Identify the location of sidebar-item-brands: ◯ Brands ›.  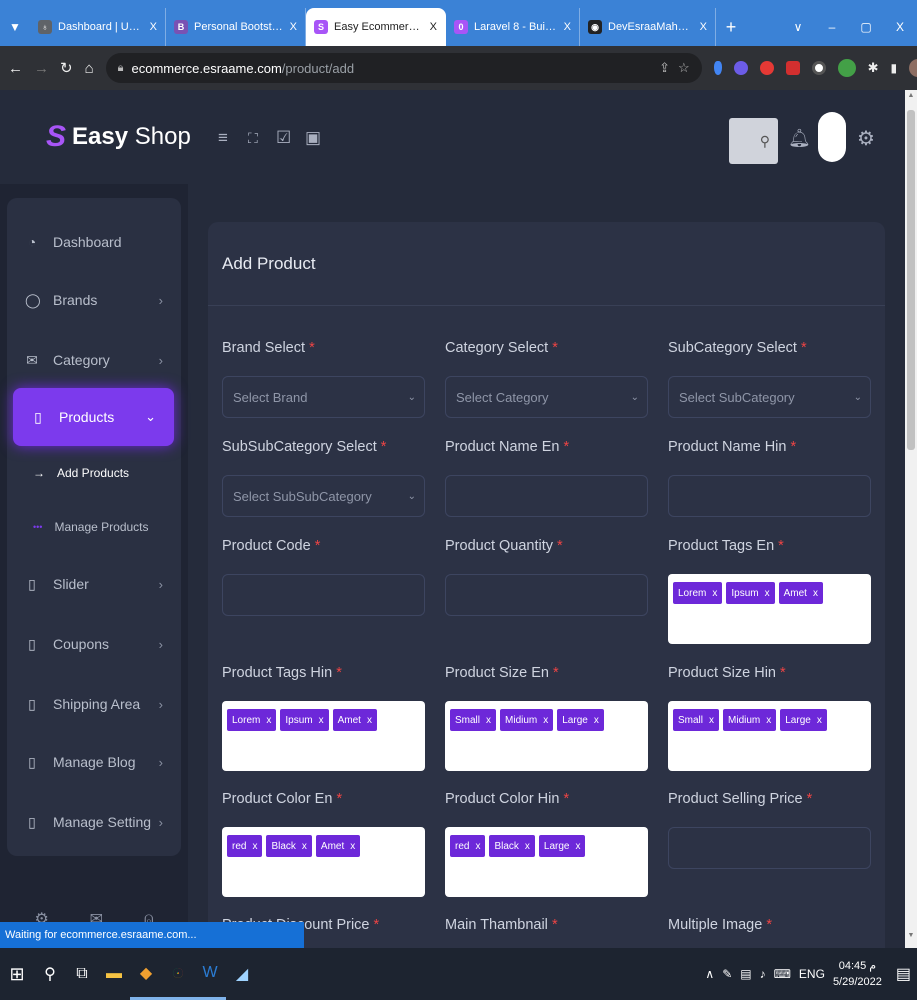
(94, 300).